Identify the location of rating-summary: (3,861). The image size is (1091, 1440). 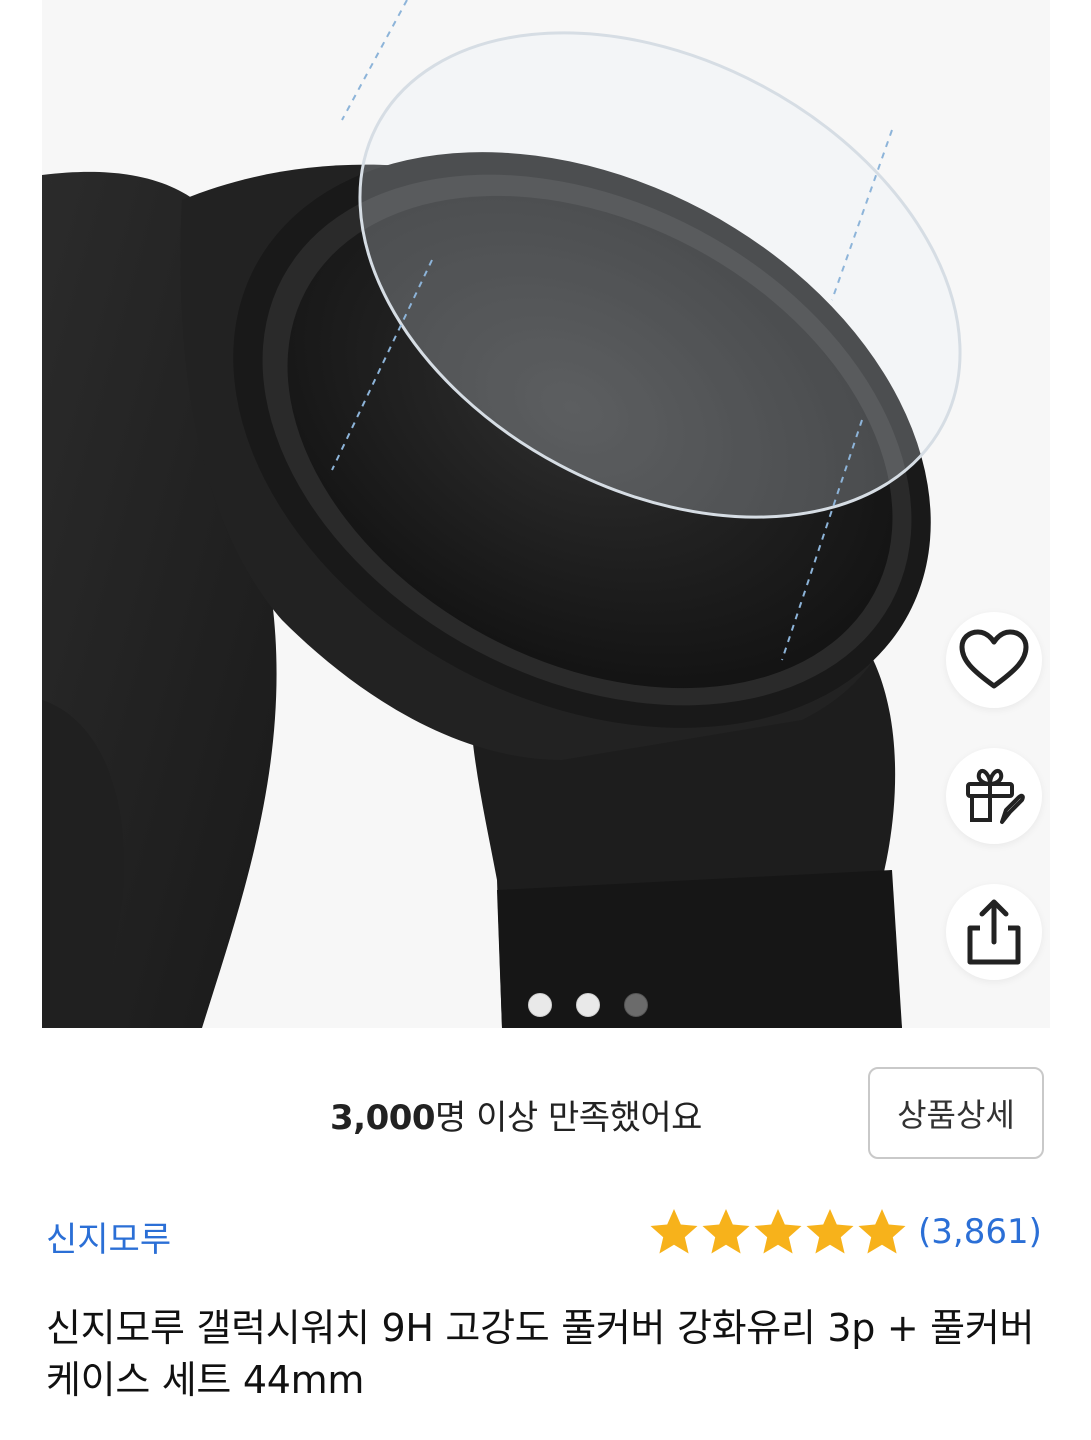
(845, 1232).